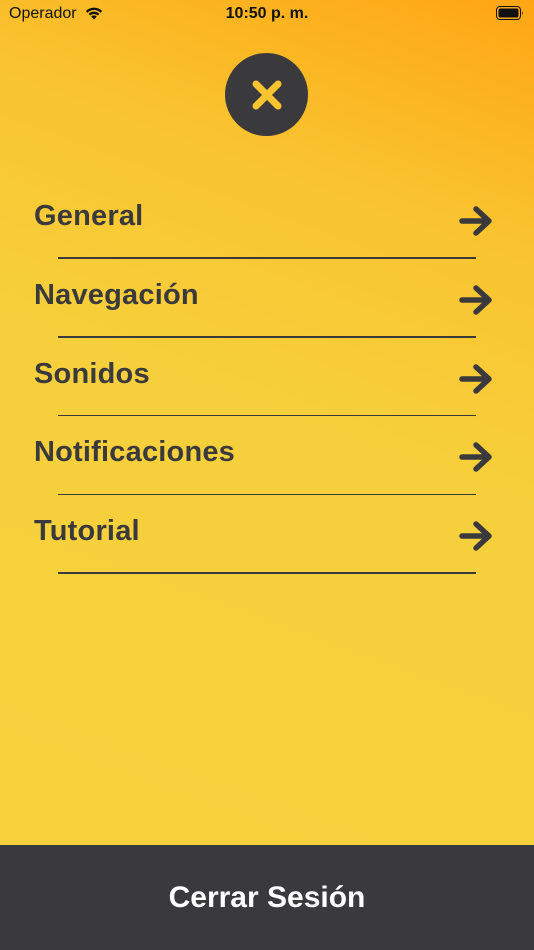  I want to click on menu-item-label: Navegación, so click(116, 294).